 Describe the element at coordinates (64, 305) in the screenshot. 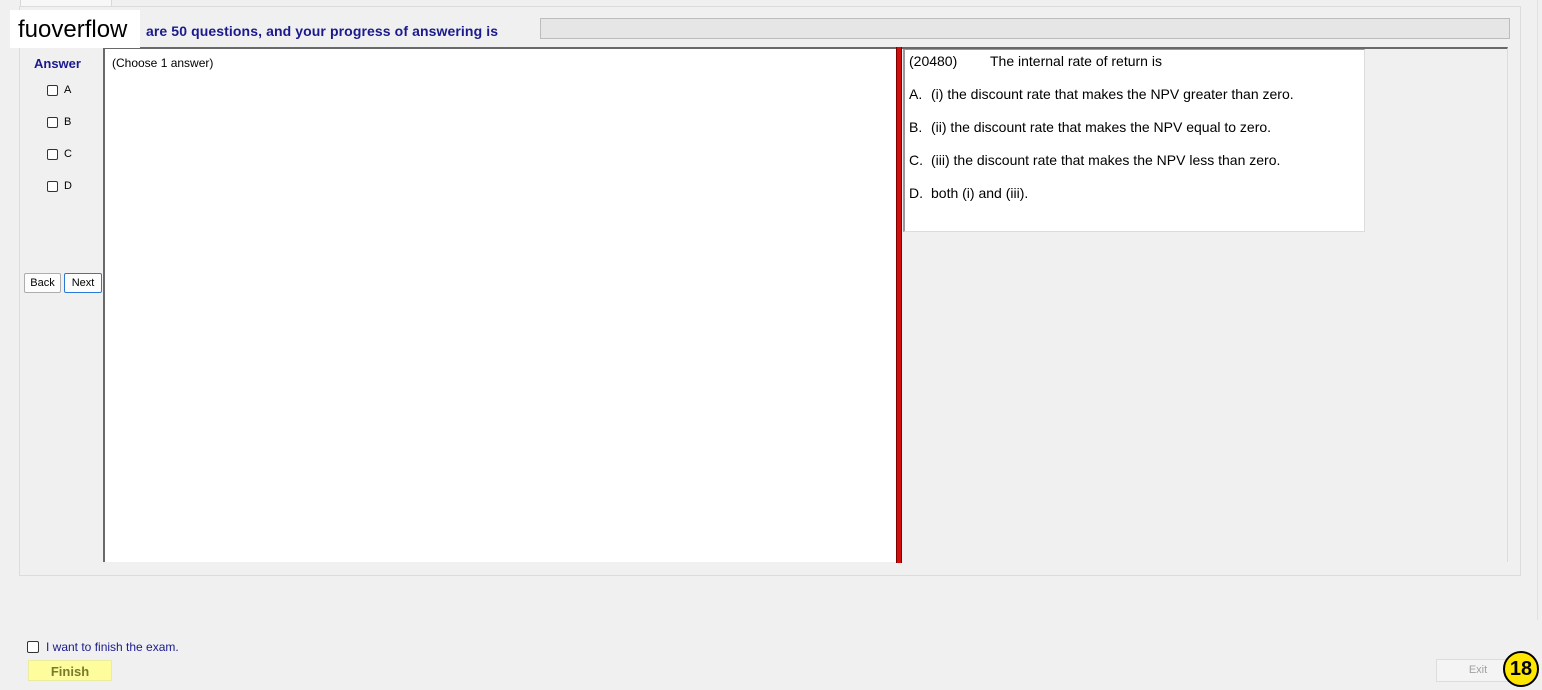

I see `answer-column: Answer A B C D Back Next` at that location.